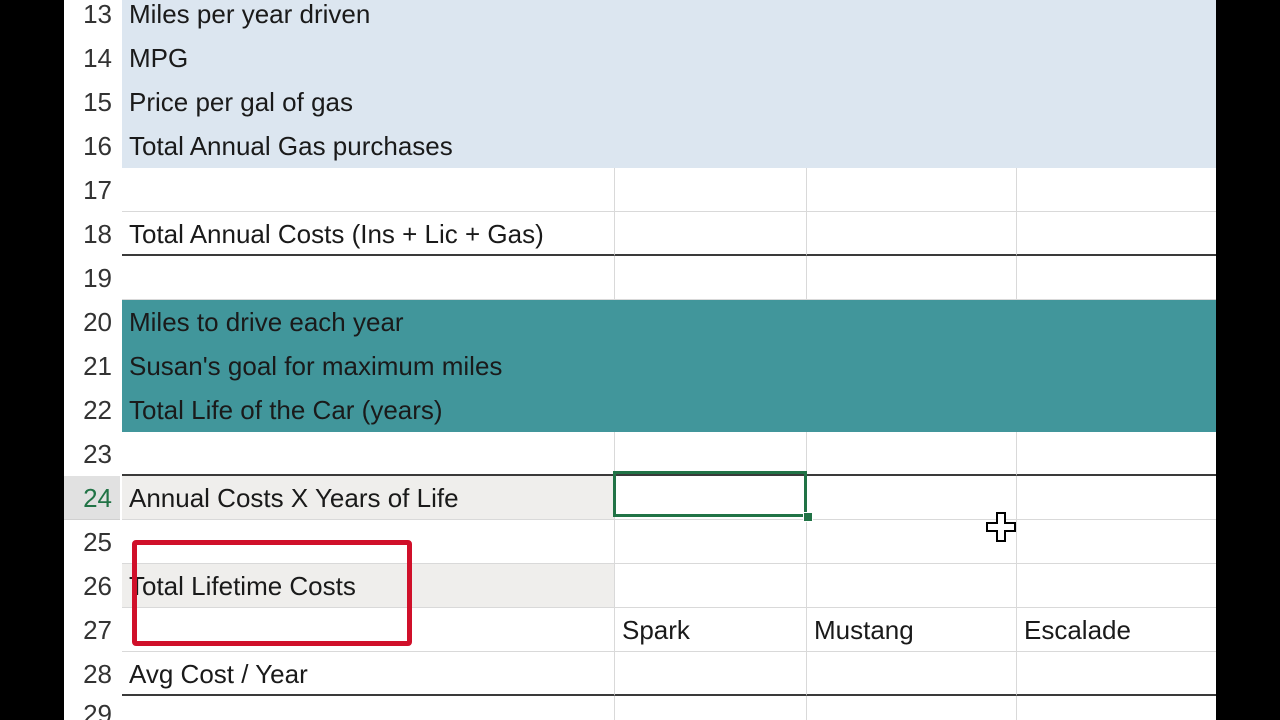 The height and width of the screenshot is (720, 1280). I want to click on cell-a21: Susan's goal for maximum miles, so click(368, 366).